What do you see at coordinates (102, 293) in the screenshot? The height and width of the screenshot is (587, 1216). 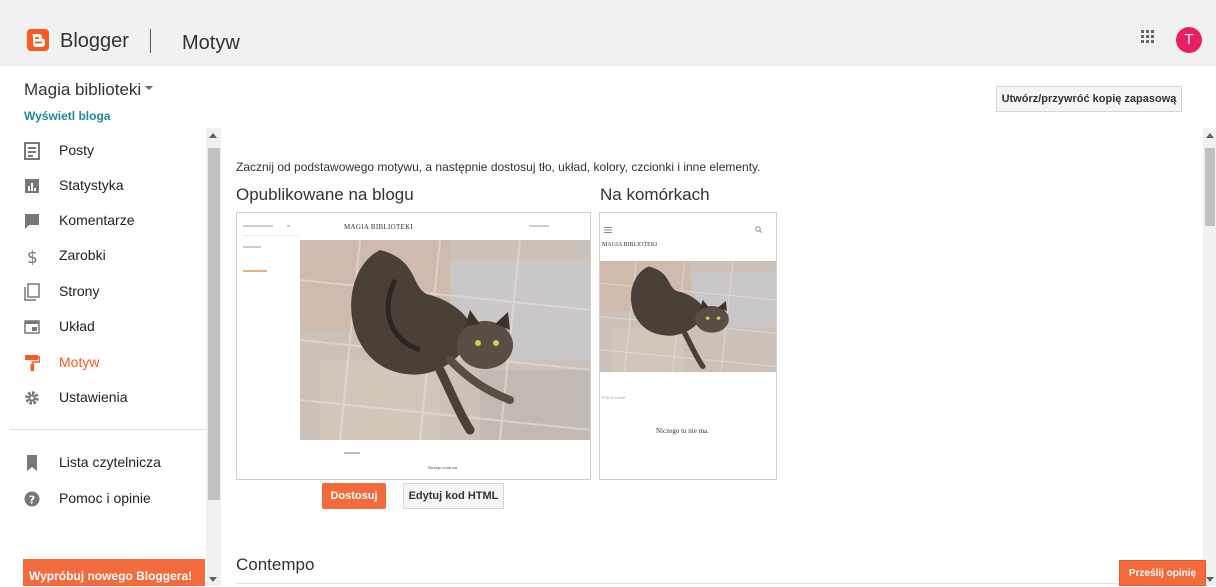 I see `sidebar-item-pages: Strony` at bounding box center [102, 293].